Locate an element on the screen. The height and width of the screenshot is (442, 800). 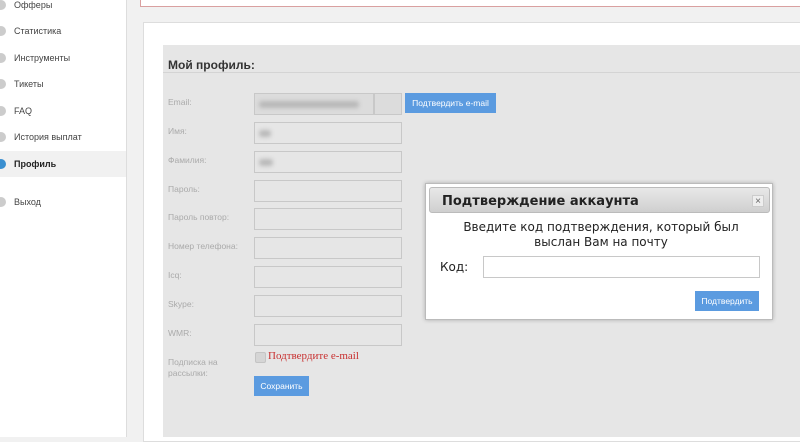
first-name-label: Имя: is located at coordinates (177, 131).